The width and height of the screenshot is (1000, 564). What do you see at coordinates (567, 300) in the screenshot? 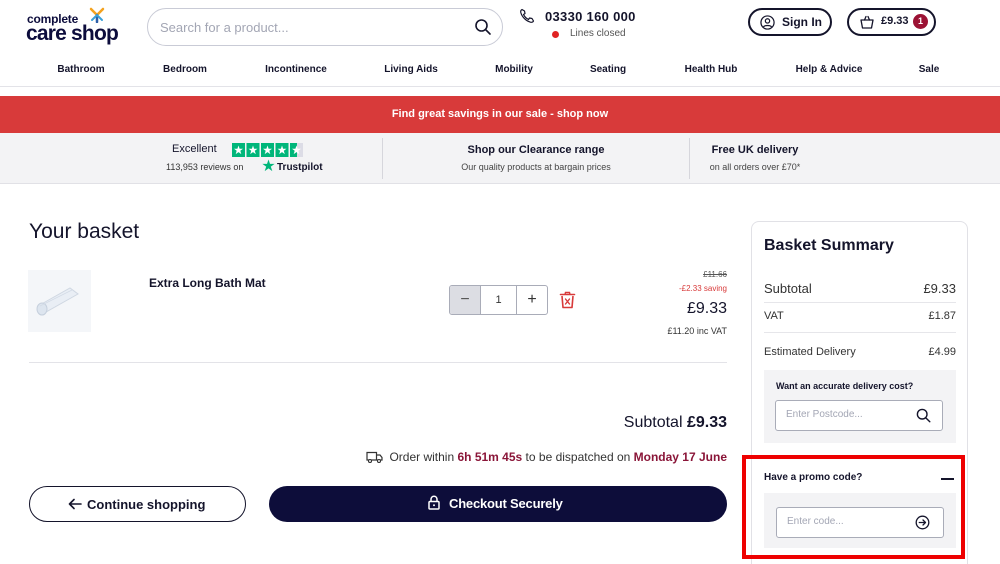
I see `trash-icon` at bounding box center [567, 300].